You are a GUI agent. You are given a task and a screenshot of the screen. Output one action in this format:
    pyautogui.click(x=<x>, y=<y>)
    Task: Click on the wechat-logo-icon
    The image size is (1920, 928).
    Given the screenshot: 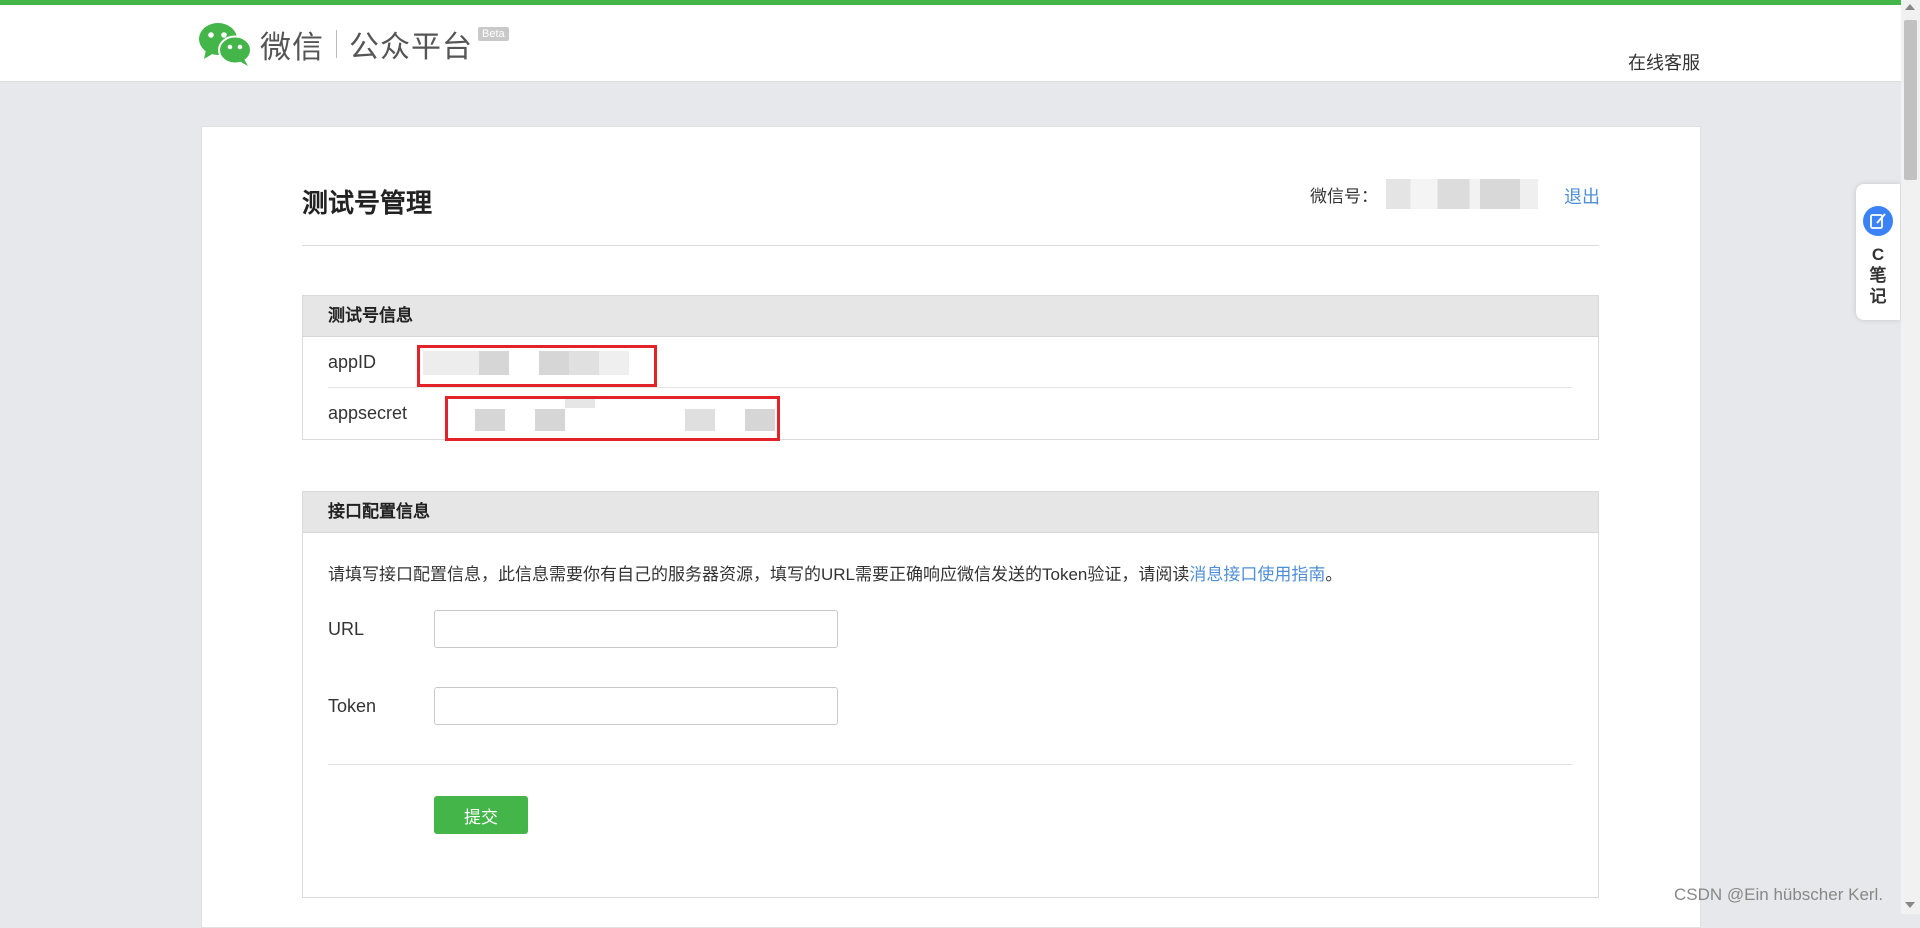 What is the action you would take?
    pyautogui.click(x=225, y=44)
    